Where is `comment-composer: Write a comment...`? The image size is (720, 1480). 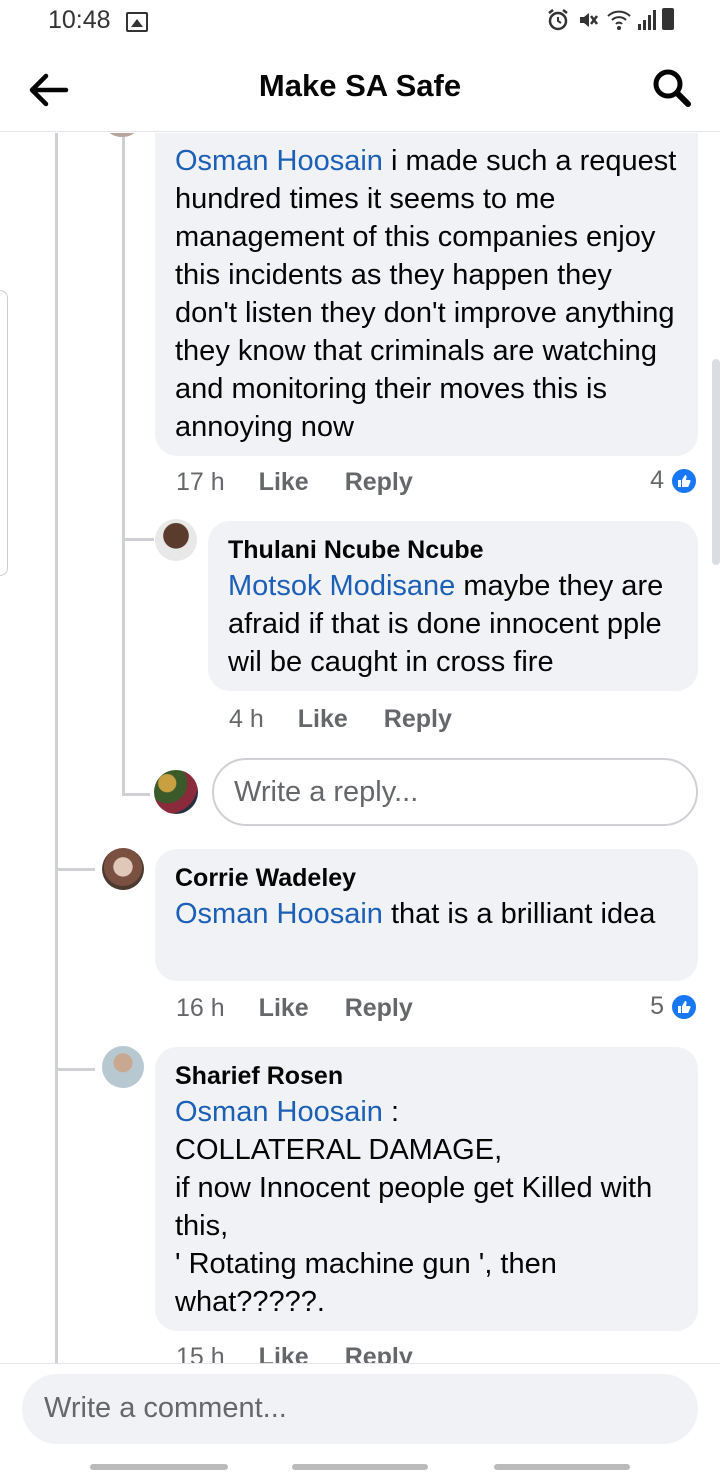
comment-composer: Write a comment... is located at coordinates (360, 1421).